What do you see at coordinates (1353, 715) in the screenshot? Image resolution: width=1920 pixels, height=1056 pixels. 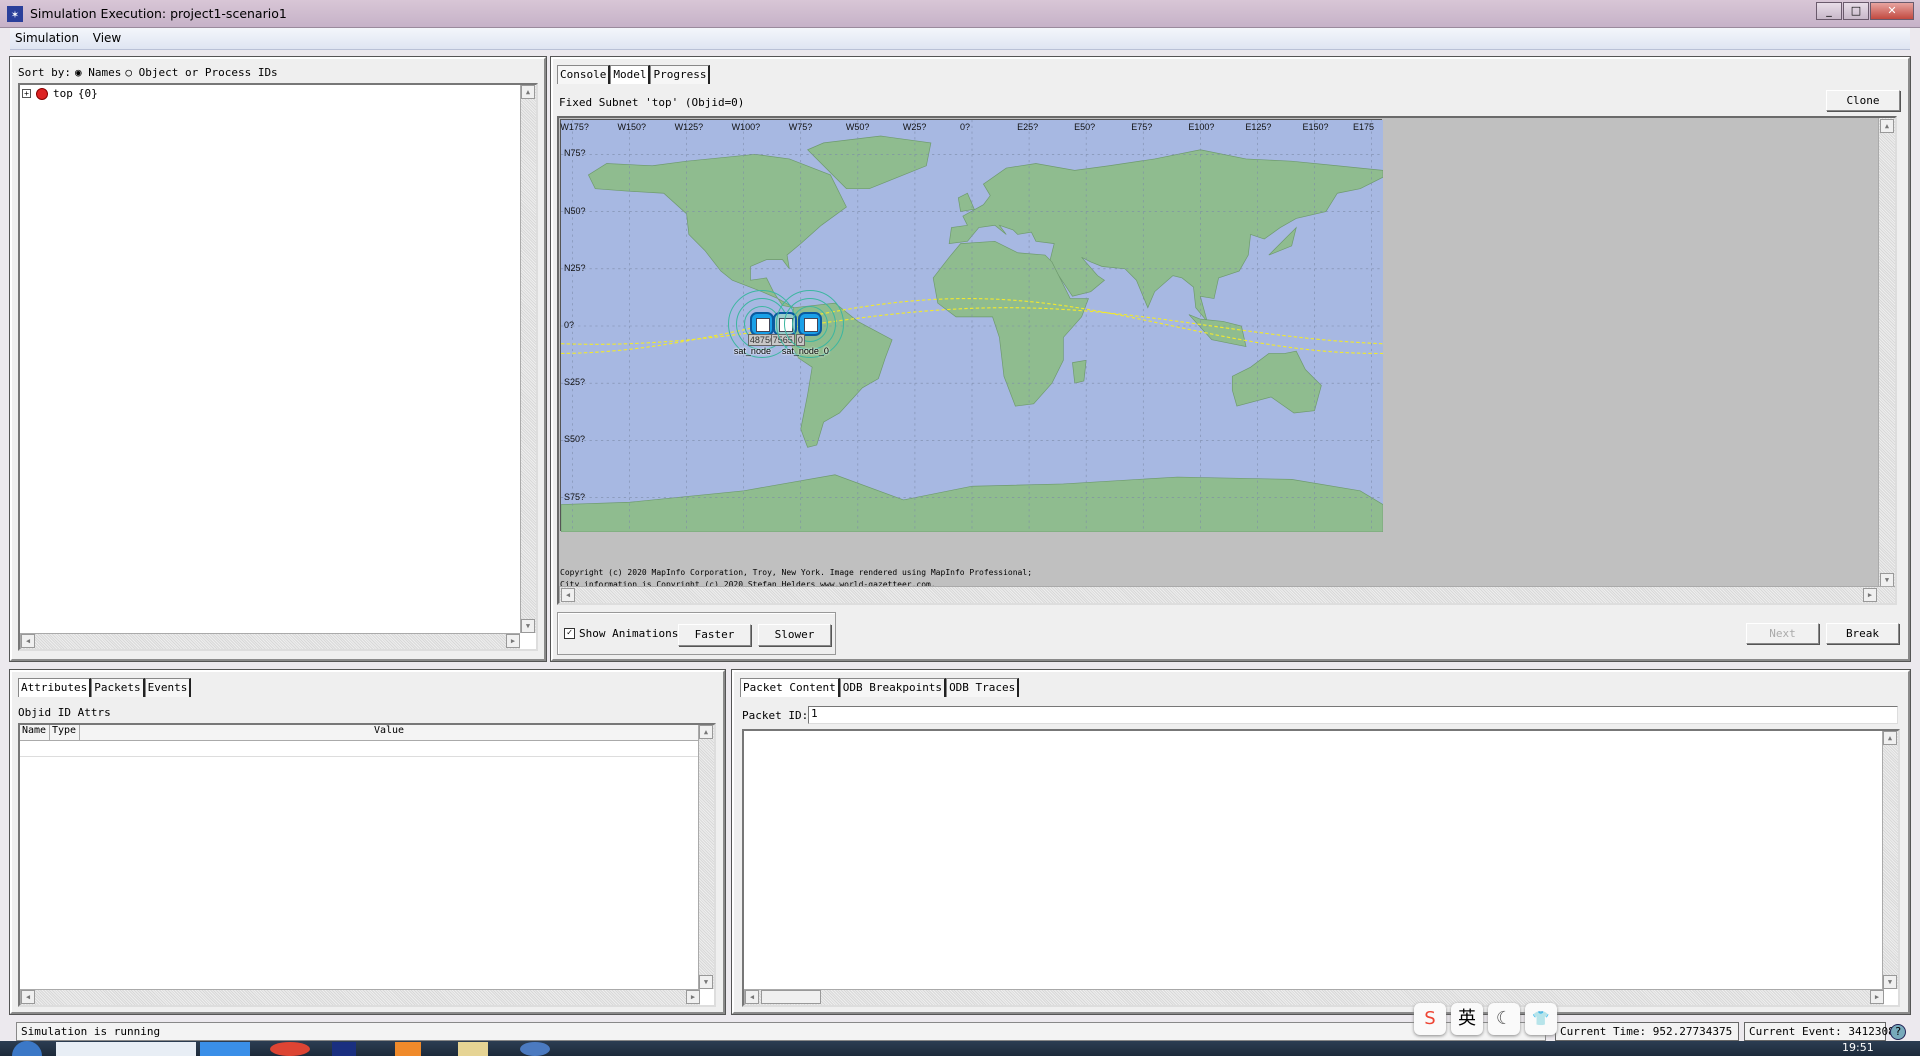 I see `packet-id-input: 1` at bounding box center [1353, 715].